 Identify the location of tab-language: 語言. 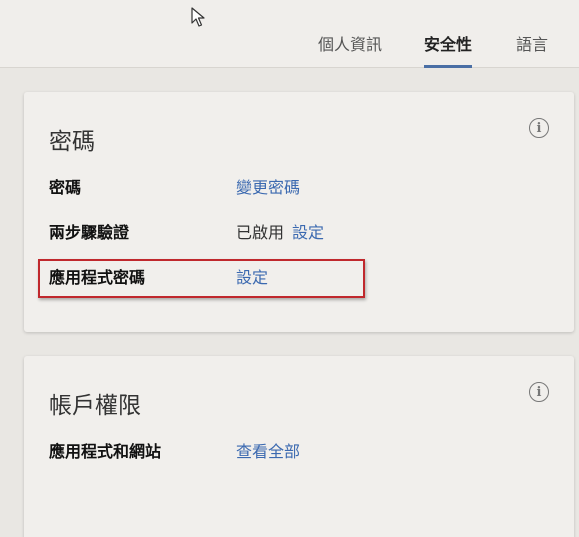
(532, 49).